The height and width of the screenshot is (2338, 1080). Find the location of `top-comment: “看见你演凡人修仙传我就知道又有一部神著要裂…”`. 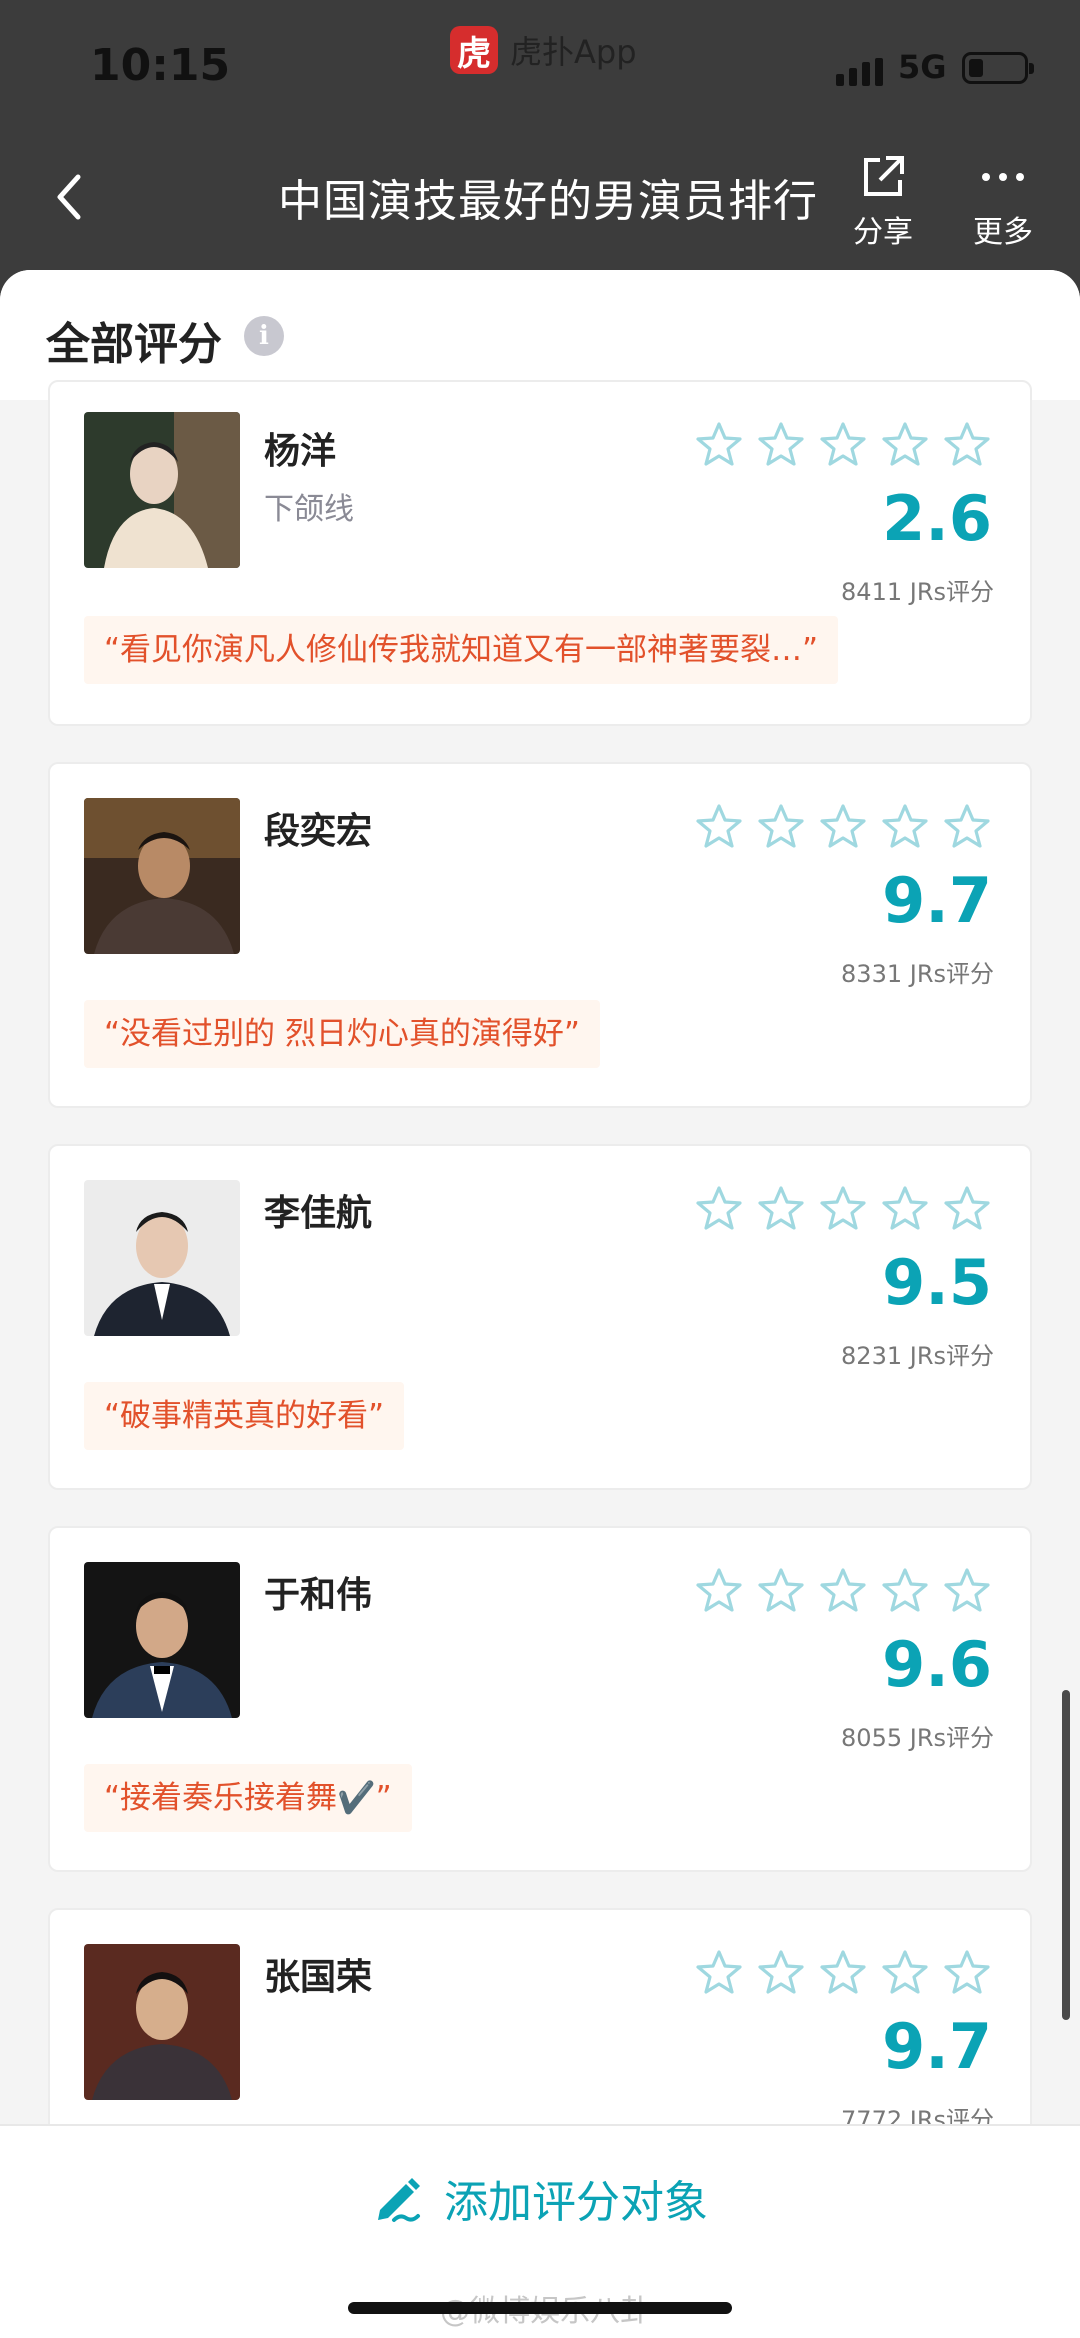

top-comment: “看见你演凡人修仙传我就知道又有一部神著要裂…” is located at coordinates (461, 650).